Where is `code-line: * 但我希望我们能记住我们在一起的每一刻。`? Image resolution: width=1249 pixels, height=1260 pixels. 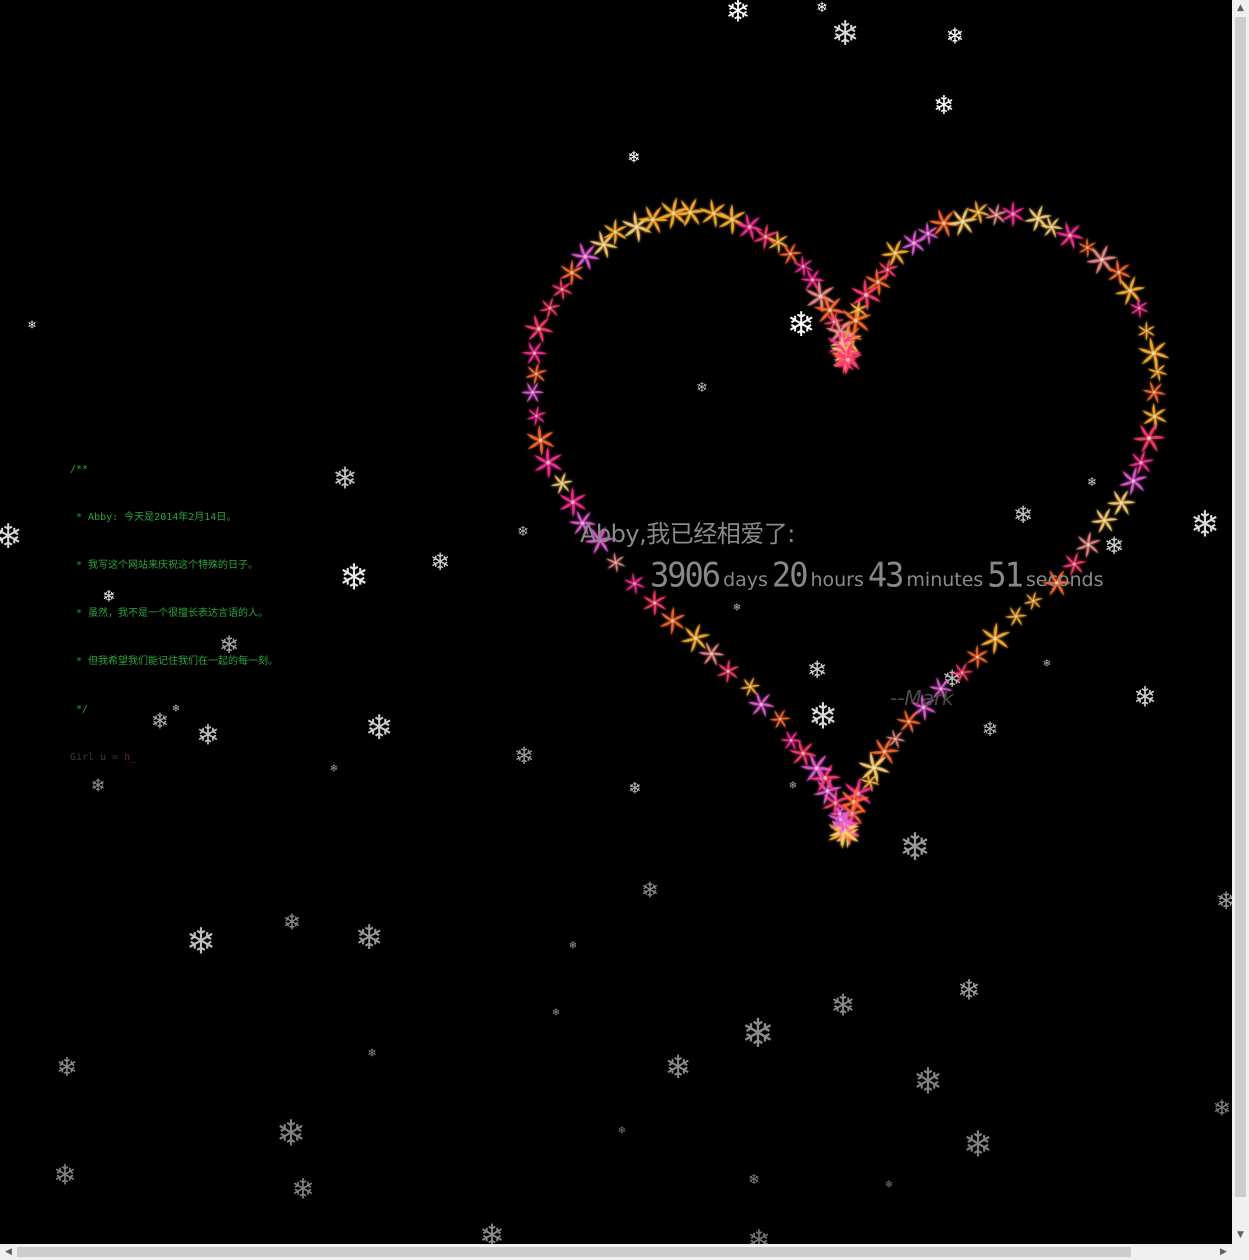 code-line: * 但我希望我们能记住我们在一起的每一刻。 is located at coordinates (174, 661).